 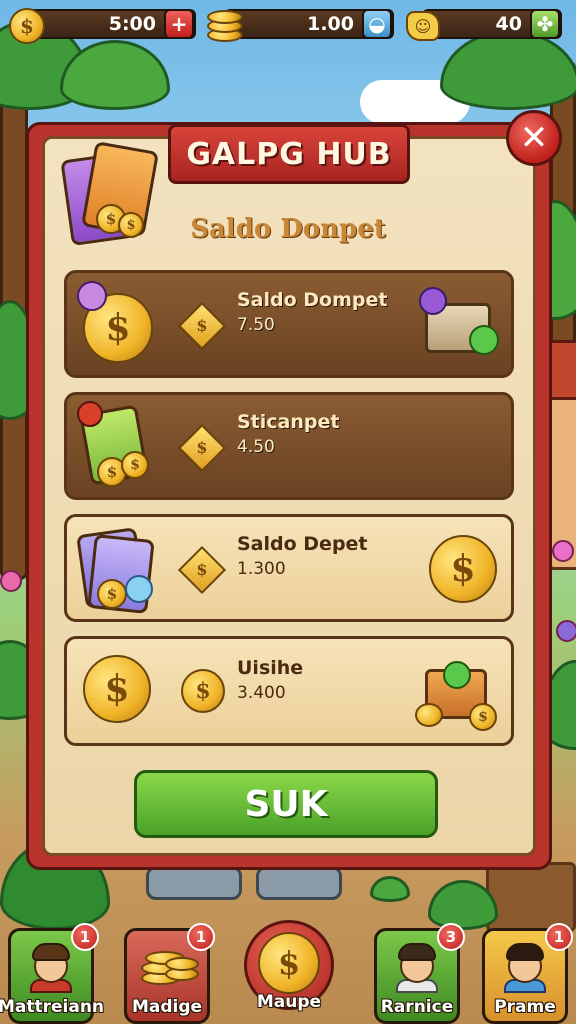 What do you see at coordinates (423, 26) in the screenshot?
I see `smiley-badge-icon: ☺` at bounding box center [423, 26].